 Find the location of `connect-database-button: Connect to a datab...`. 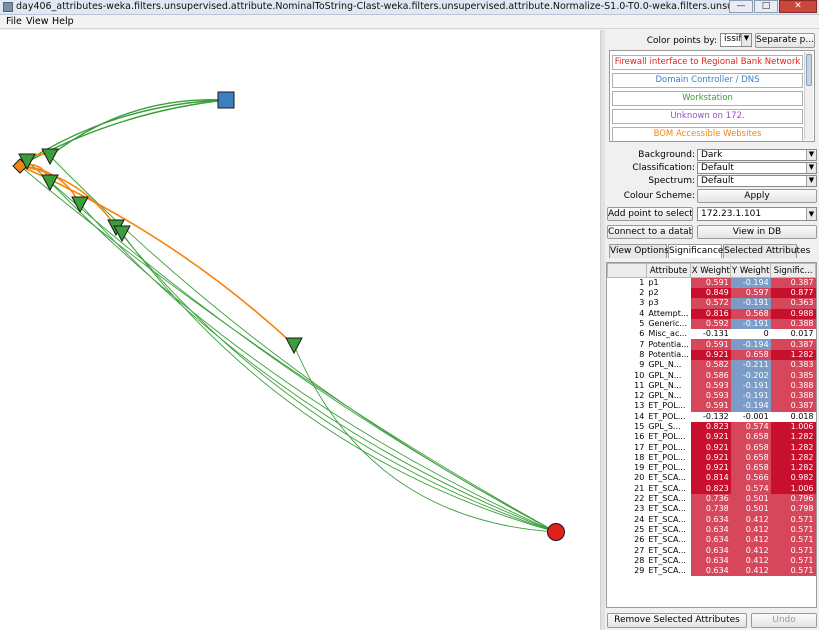

connect-database-button: Connect to a datab... is located at coordinates (650, 232).